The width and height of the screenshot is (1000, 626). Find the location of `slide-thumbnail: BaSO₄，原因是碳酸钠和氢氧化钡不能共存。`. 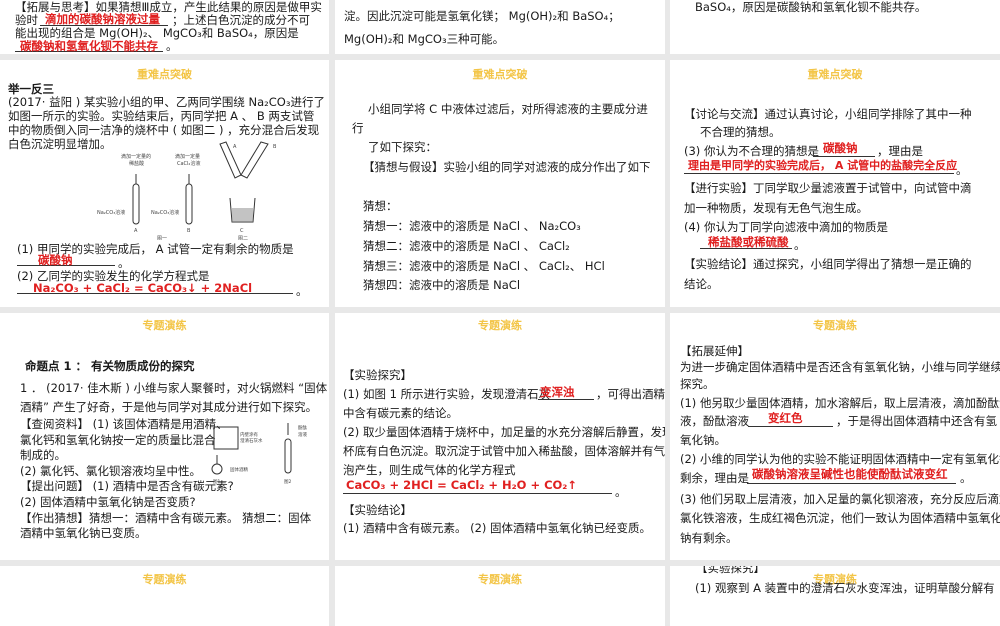

slide-thumbnail: BaSO₄，原因是碳酸钠和氢氧化钡不能共存。 is located at coordinates (835, 27).